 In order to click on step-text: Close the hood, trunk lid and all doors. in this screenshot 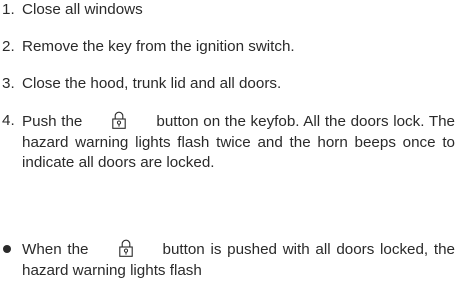, I will do `click(152, 83)`.